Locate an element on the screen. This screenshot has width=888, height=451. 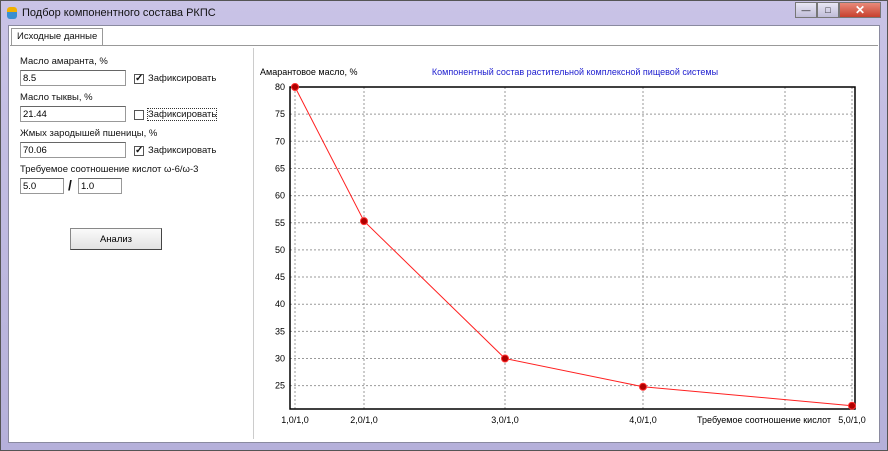
analyze-button: Анализ is located at coordinates (116, 239).